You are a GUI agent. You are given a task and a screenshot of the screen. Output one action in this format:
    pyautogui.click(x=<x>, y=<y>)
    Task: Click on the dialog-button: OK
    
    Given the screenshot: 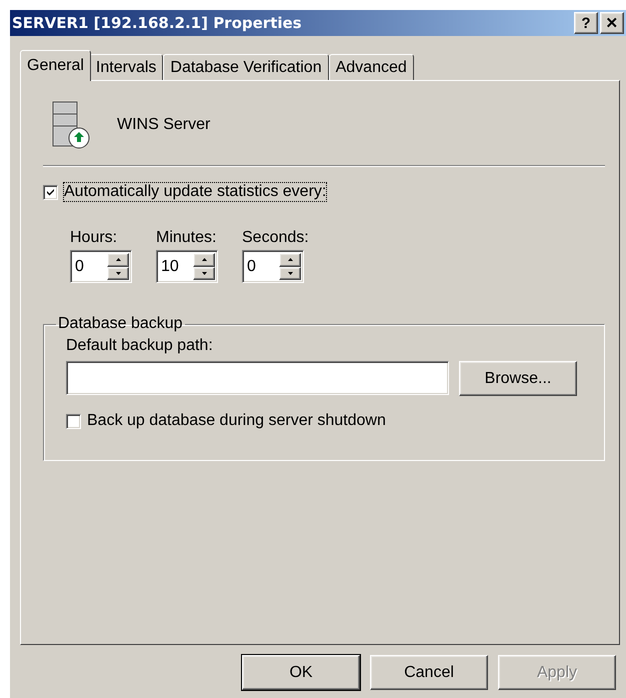 What is the action you would take?
    pyautogui.click(x=301, y=672)
    